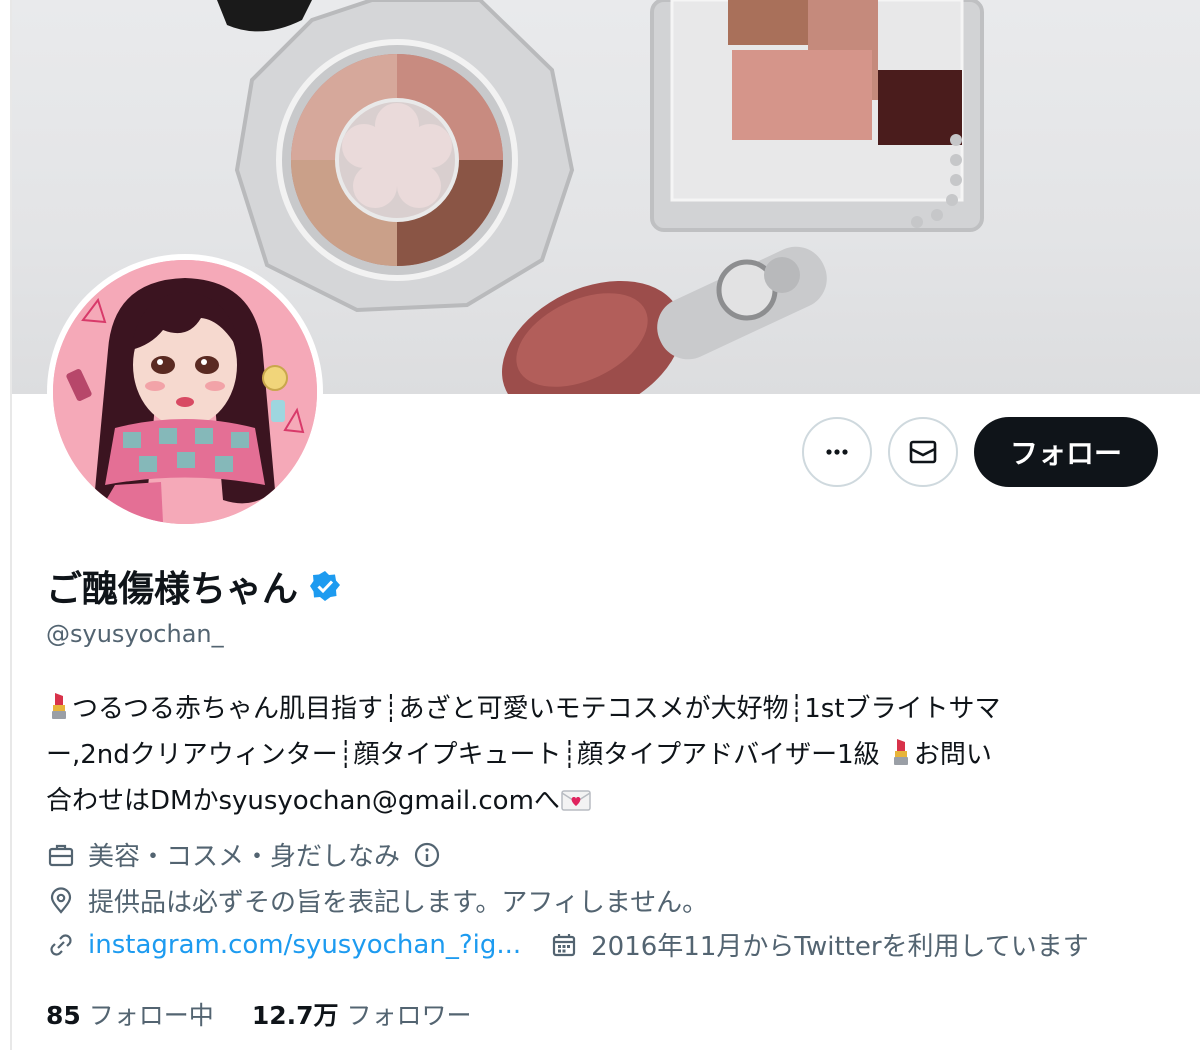 The height and width of the screenshot is (1050, 1200). What do you see at coordinates (564, 945) in the screenshot?
I see `calendar-icon` at bounding box center [564, 945].